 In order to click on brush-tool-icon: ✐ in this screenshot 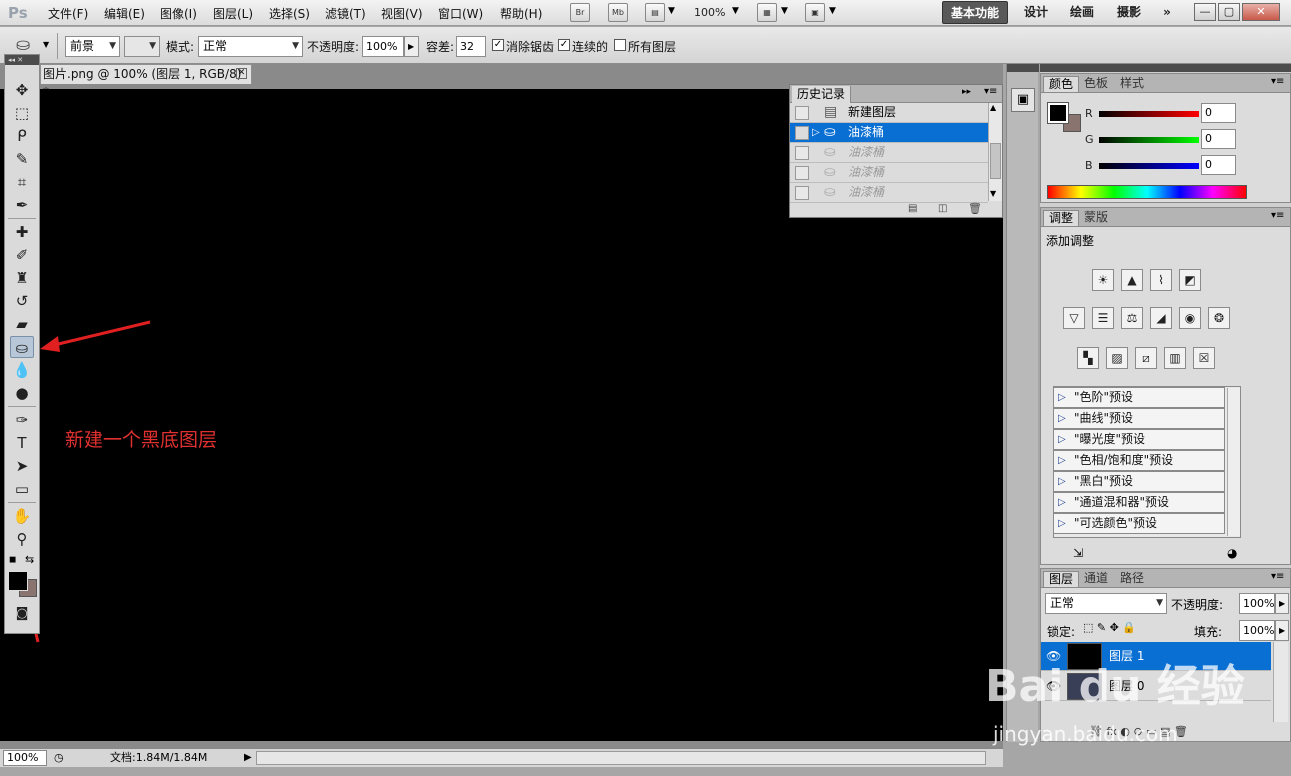, I will do `click(22, 255)`.